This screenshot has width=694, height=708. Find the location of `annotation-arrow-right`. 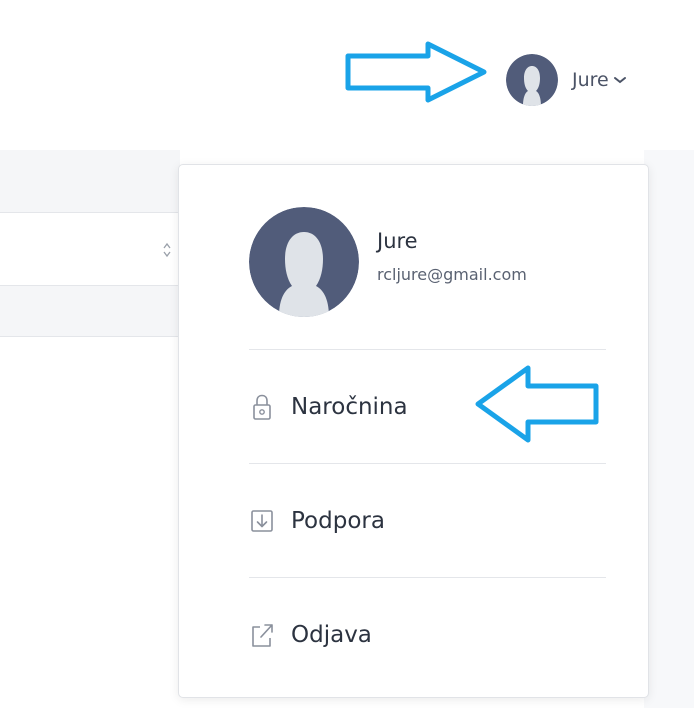

annotation-arrow-right is located at coordinates (416, 72).